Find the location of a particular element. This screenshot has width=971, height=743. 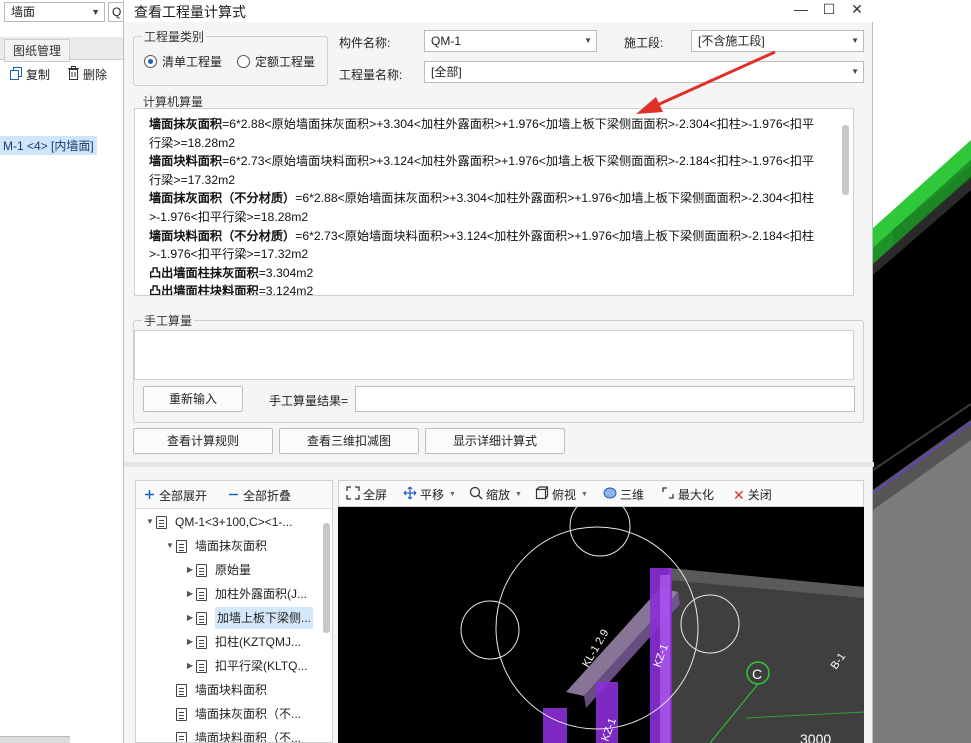

maximize-view-button: 最大化 is located at coordinates (687, 494).